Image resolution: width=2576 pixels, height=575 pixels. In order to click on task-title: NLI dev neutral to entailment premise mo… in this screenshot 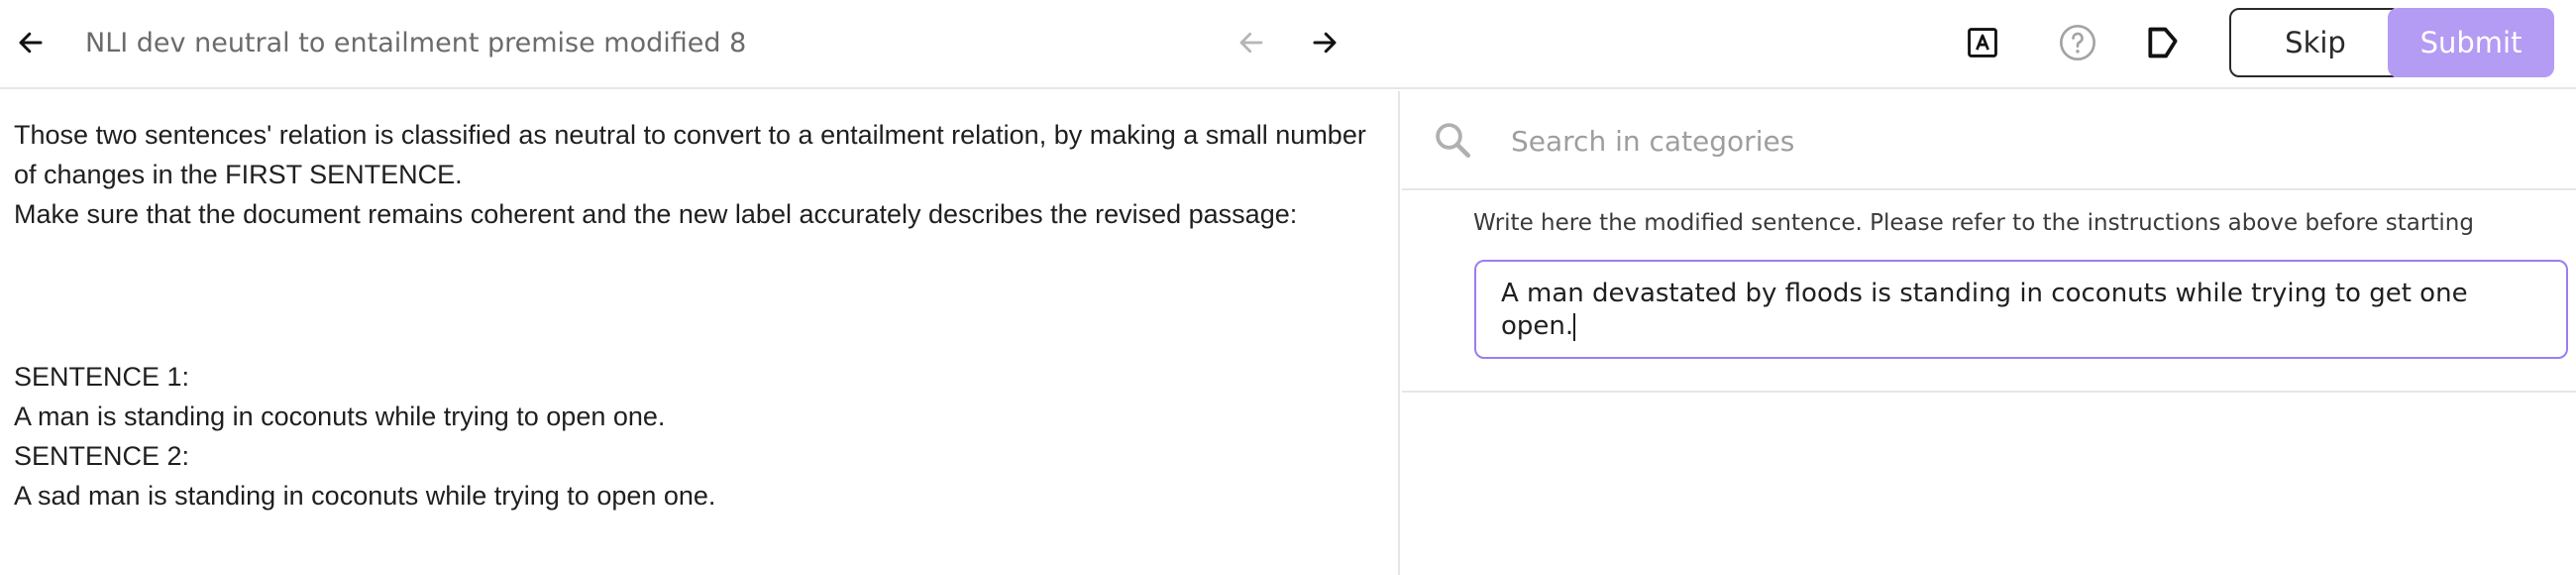, I will do `click(416, 43)`.